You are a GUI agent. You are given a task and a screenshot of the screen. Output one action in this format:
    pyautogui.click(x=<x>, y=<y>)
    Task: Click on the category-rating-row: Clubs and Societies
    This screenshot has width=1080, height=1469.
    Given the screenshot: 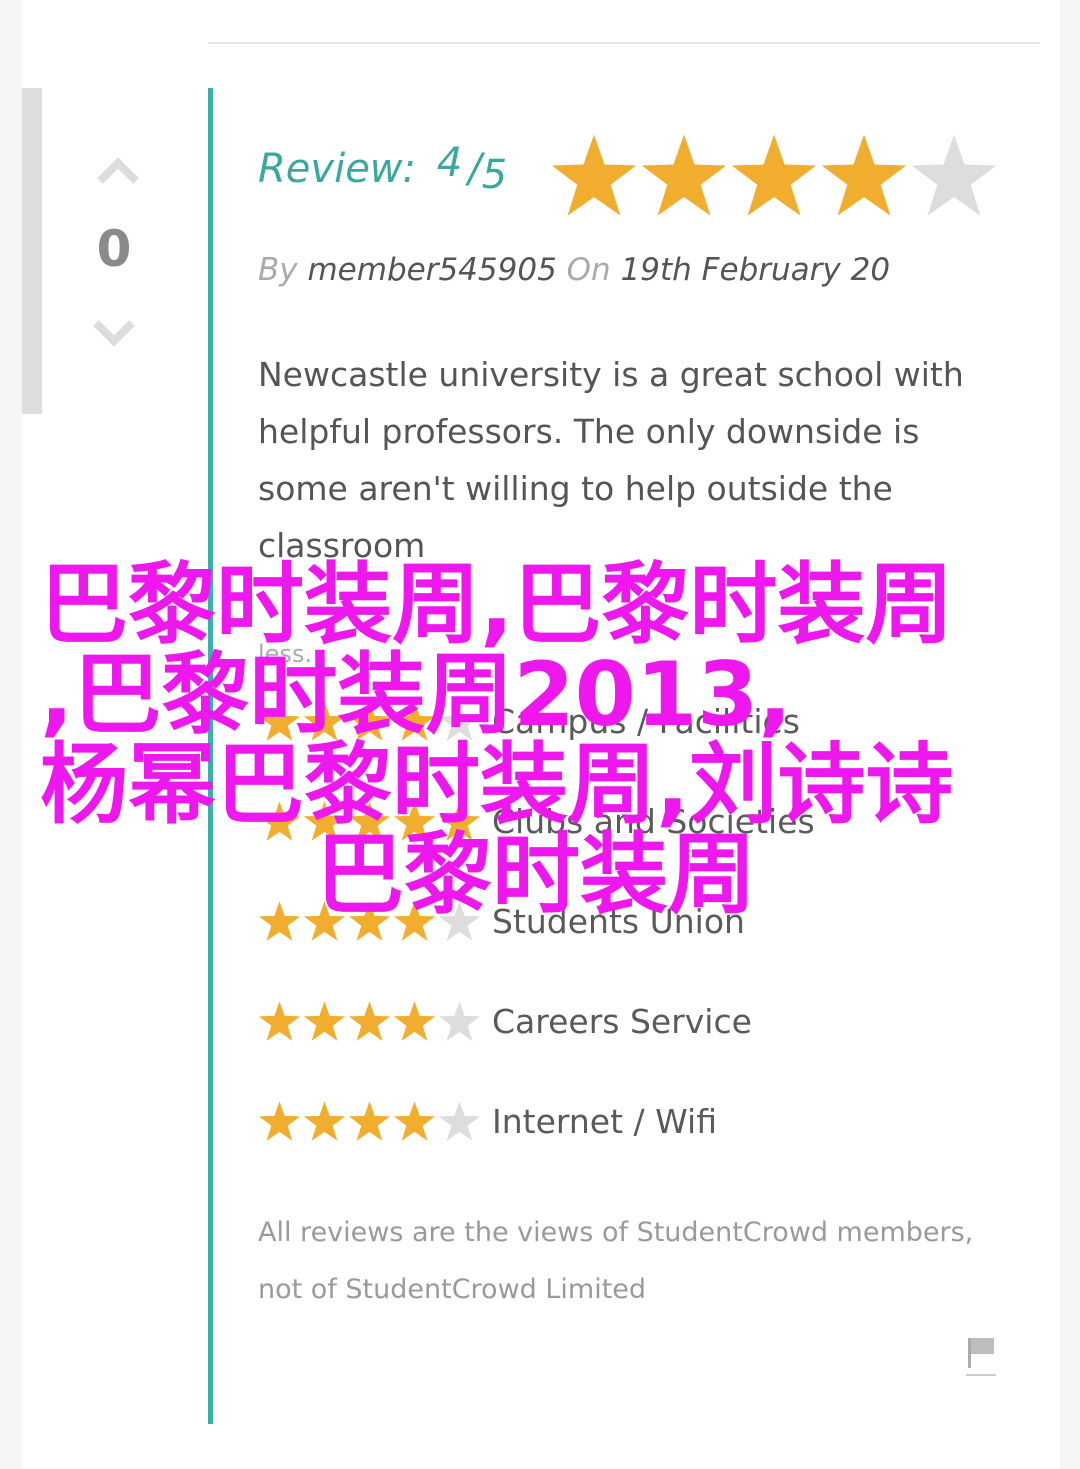 What is the action you would take?
    pyautogui.click(x=536, y=821)
    